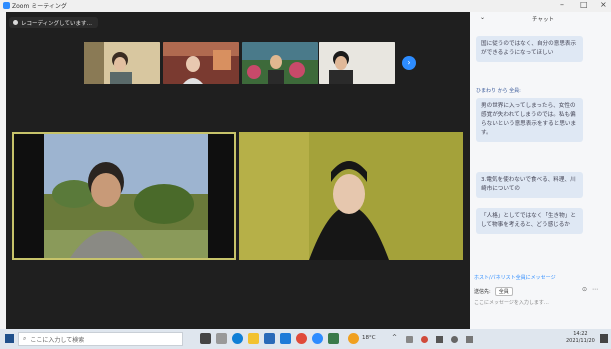  Describe the element at coordinates (482, 292) in the screenshot. I see `send-to-label: 送信先:` at that location.